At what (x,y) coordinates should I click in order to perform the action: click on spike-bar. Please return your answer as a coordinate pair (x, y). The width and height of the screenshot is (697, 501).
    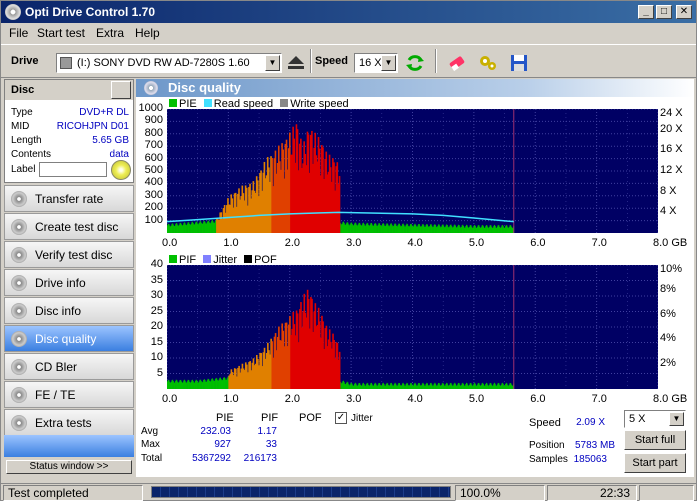
    Looking at the image, I should click on (339, 204).